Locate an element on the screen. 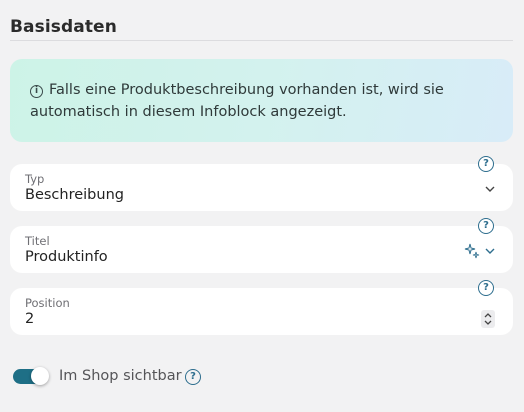  titel-label: Titel is located at coordinates (37, 241).